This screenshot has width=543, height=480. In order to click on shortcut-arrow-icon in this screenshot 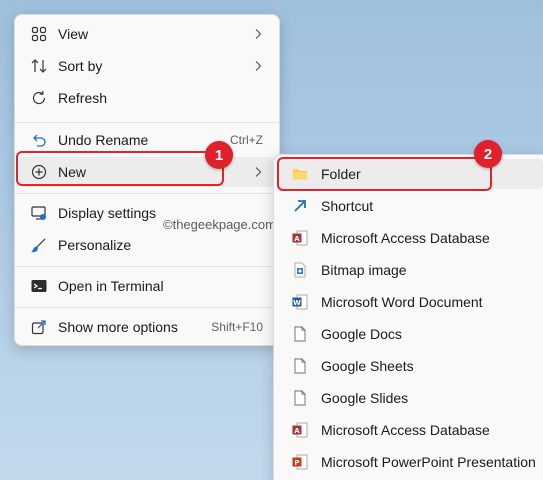, I will do `click(300, 206)`.